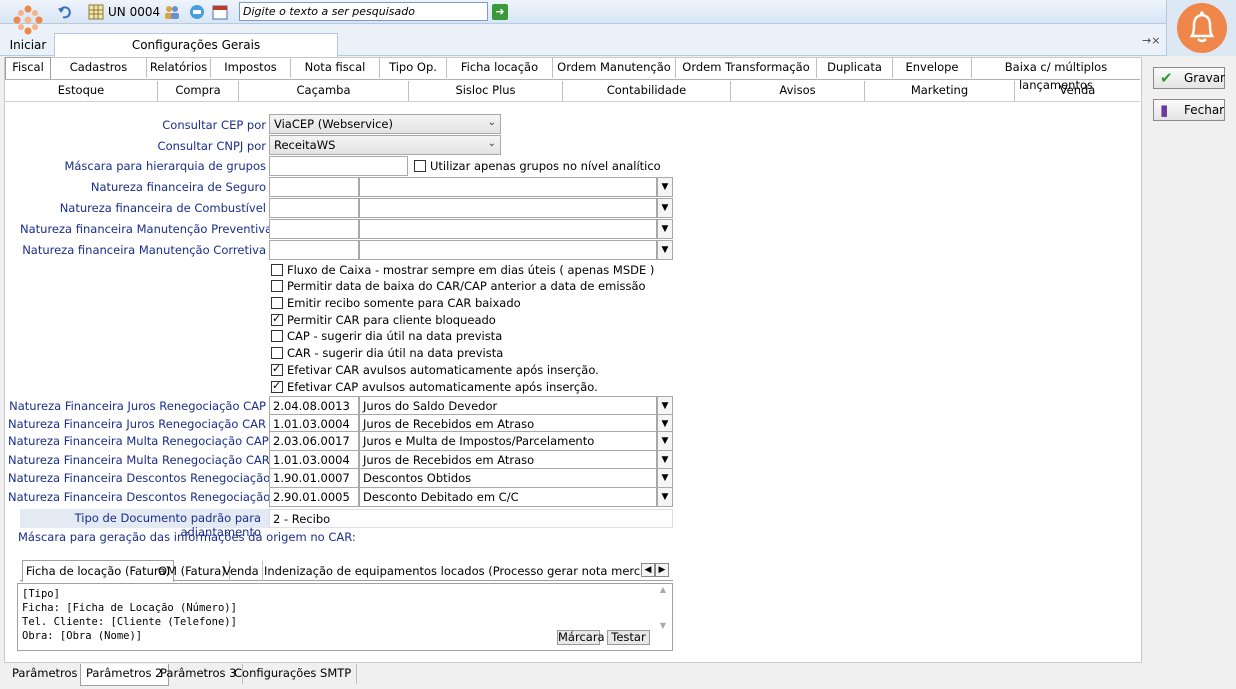  What do you see at coordinates (335, 68) in the screenshot?
I see `tab-nota-fiscal: Nota fiscal` at bounding box center [335, 68].